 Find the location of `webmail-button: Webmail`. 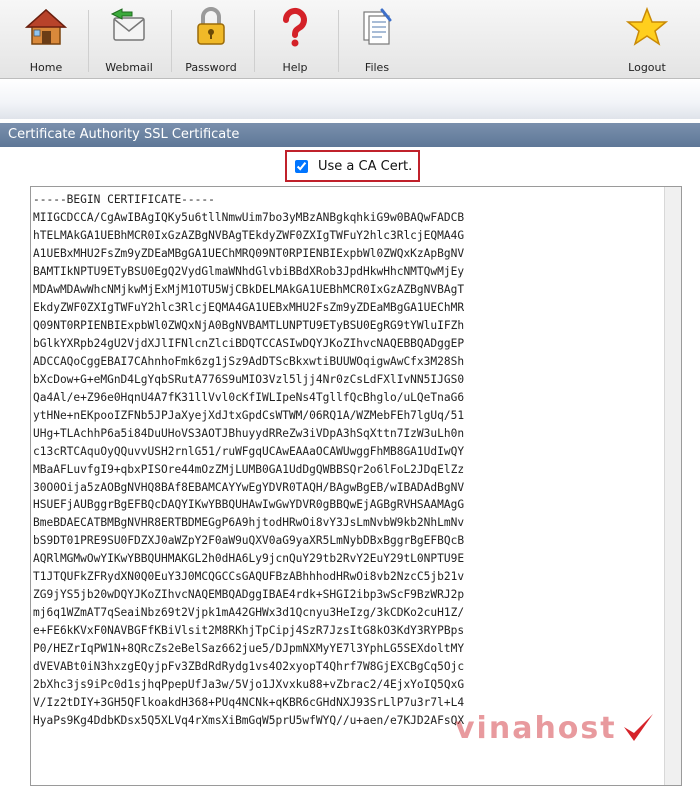

webmail-button: Webmail is located at coordinates (129, 41).